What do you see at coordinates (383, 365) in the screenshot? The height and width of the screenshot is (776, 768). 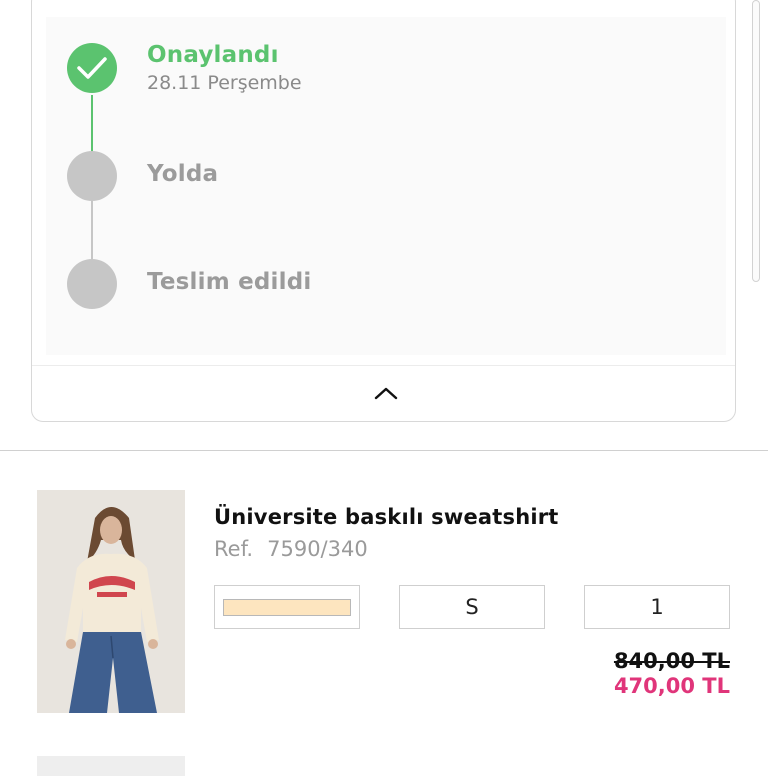 I see `status-footer-divider` at bounding box center [383, 365].